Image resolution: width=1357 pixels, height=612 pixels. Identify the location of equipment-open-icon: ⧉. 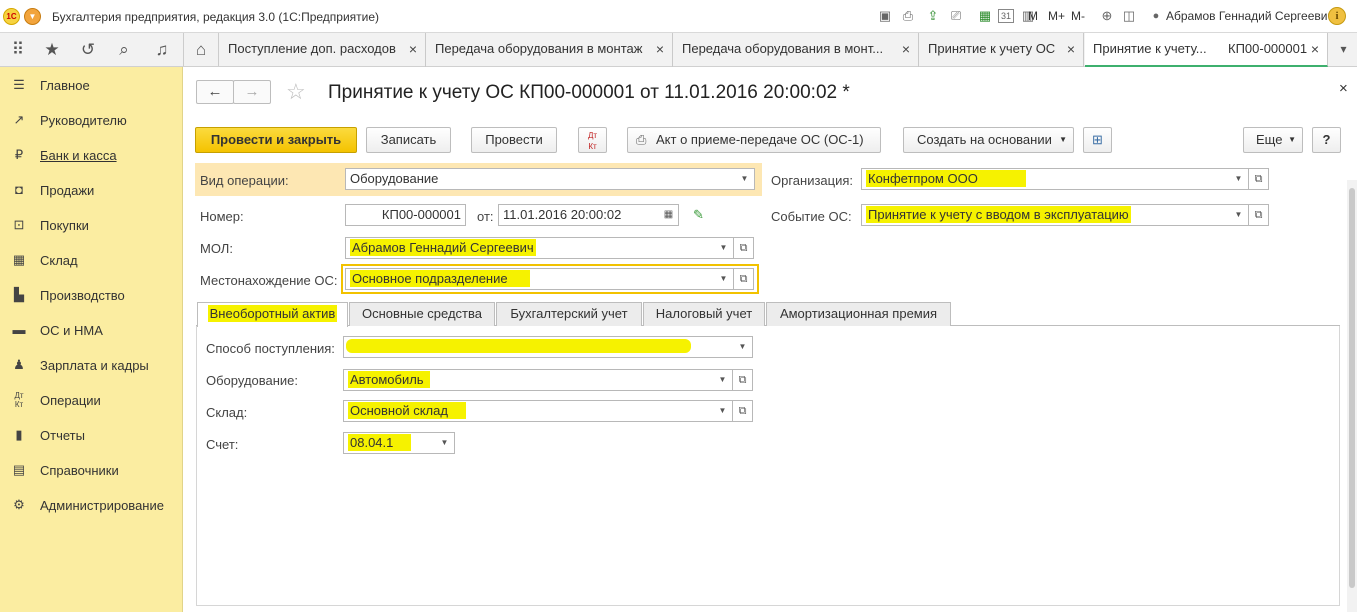
(743, 380).